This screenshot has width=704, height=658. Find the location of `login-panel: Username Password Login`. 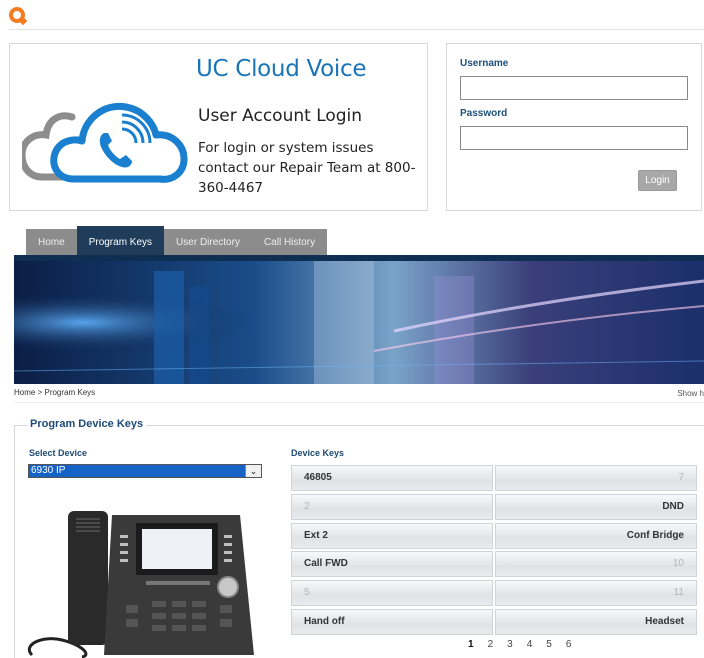

login-panel: Username Password Login is located at coordinates (574, 127).